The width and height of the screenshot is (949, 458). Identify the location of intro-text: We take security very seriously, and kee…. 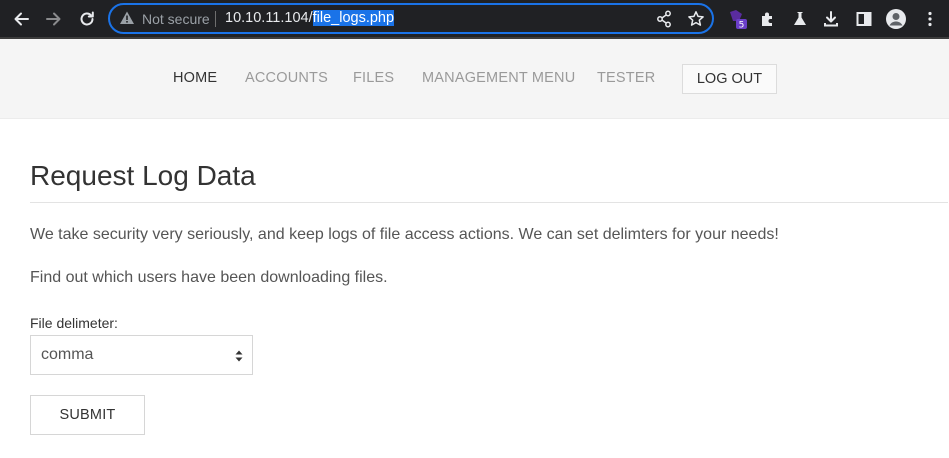
(404, 234).